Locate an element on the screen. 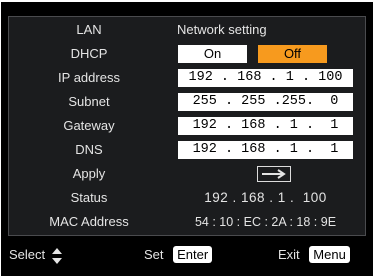  header-row: LAN Network setting is located at coordinates (187, 30).